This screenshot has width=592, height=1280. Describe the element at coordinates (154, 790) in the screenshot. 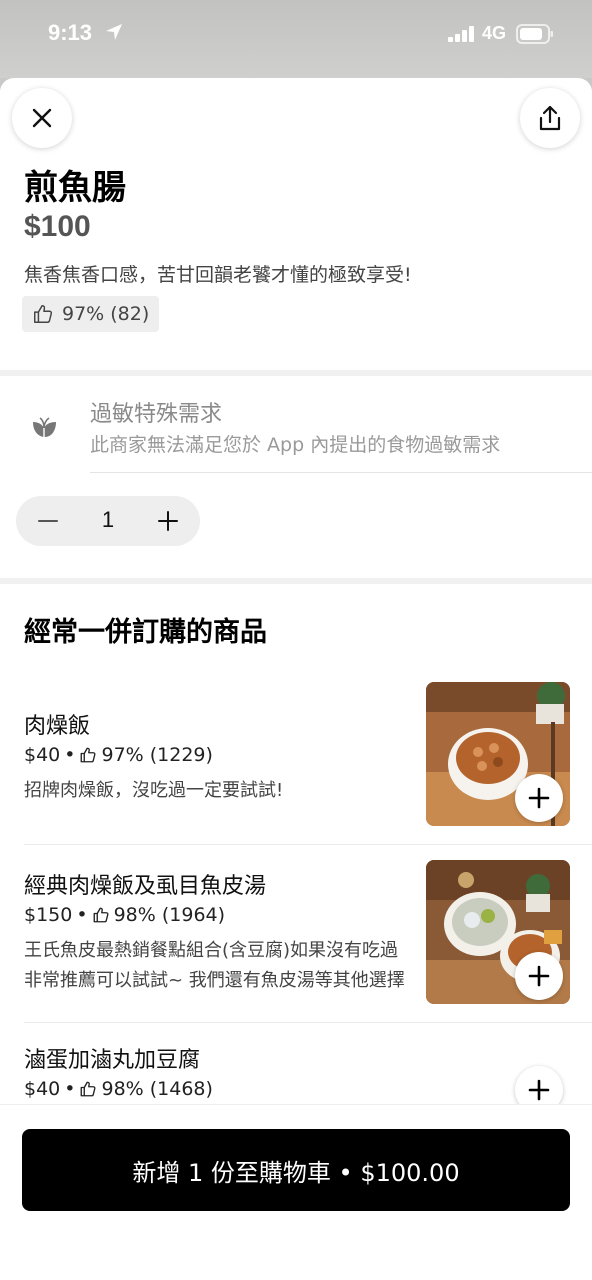

I see `product-description: 招牌肉燥飯，沒吃過一定要試試!` at that location.